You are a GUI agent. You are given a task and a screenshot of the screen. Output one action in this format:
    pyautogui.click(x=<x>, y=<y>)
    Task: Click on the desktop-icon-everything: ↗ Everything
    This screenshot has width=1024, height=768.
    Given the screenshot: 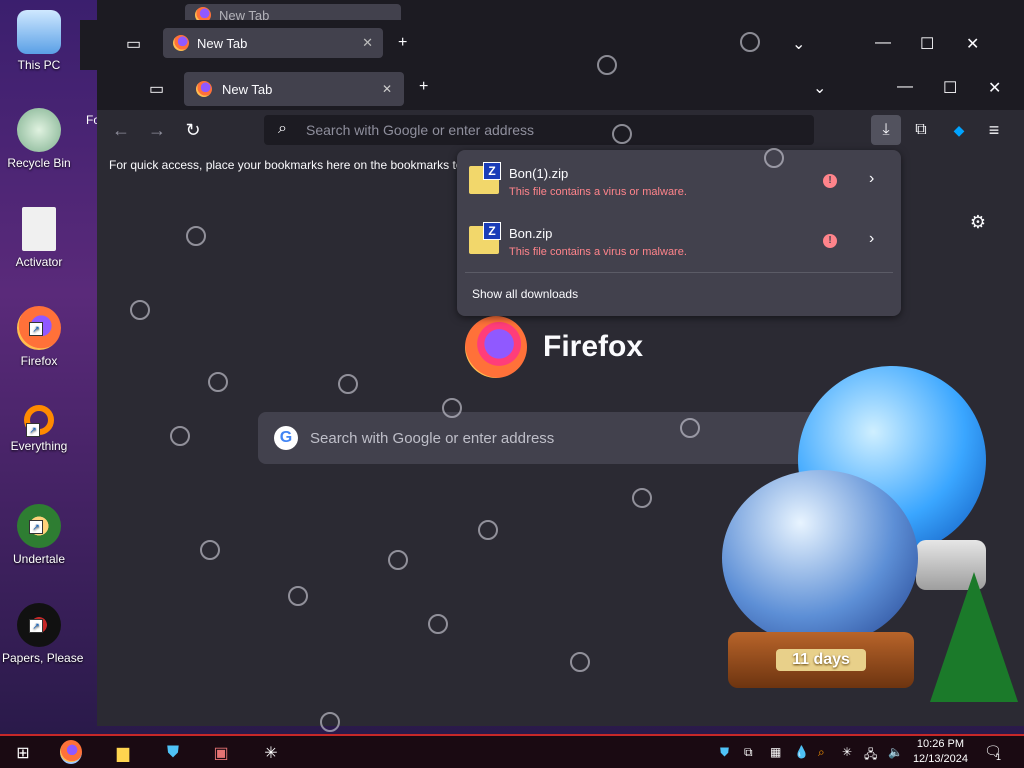 What is the action you would take?
    pyautogui.click(x=39, y=427)
    